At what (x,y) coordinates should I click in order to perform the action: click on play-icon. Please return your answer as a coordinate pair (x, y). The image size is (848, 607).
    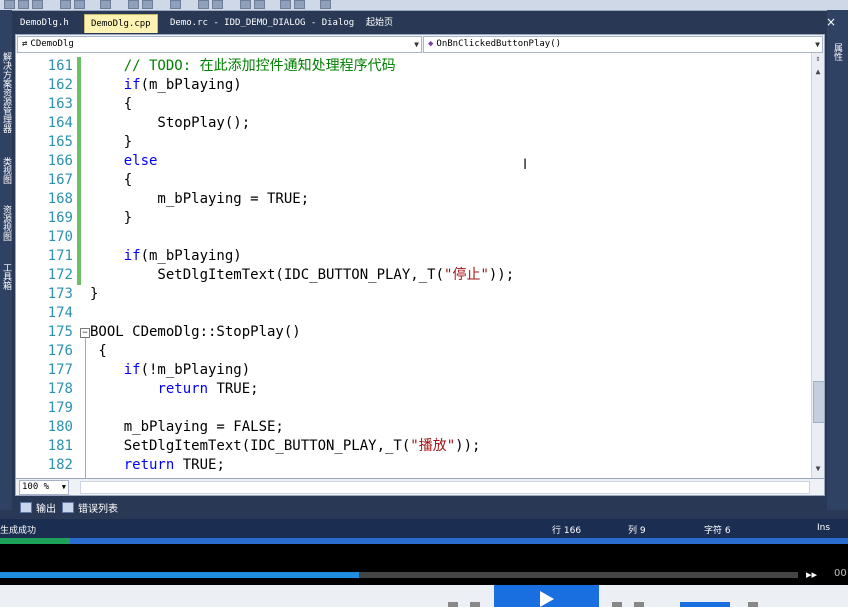
    Looking at the image, I should click on (547, 599).